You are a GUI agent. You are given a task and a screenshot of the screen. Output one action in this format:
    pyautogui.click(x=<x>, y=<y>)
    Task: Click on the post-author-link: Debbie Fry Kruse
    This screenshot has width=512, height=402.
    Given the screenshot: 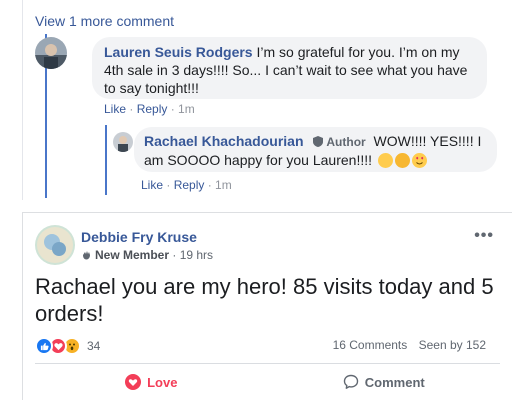 What is the action you would take?
    pyautogui.click(x=139, y=237)
    